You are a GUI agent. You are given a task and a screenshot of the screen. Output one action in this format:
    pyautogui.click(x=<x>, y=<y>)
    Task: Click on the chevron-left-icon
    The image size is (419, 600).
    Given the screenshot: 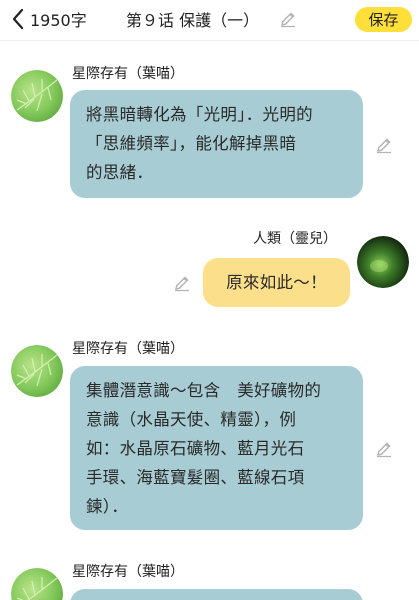 What is the action you would take?
    pyautogui.click(x=18, y=19)
    